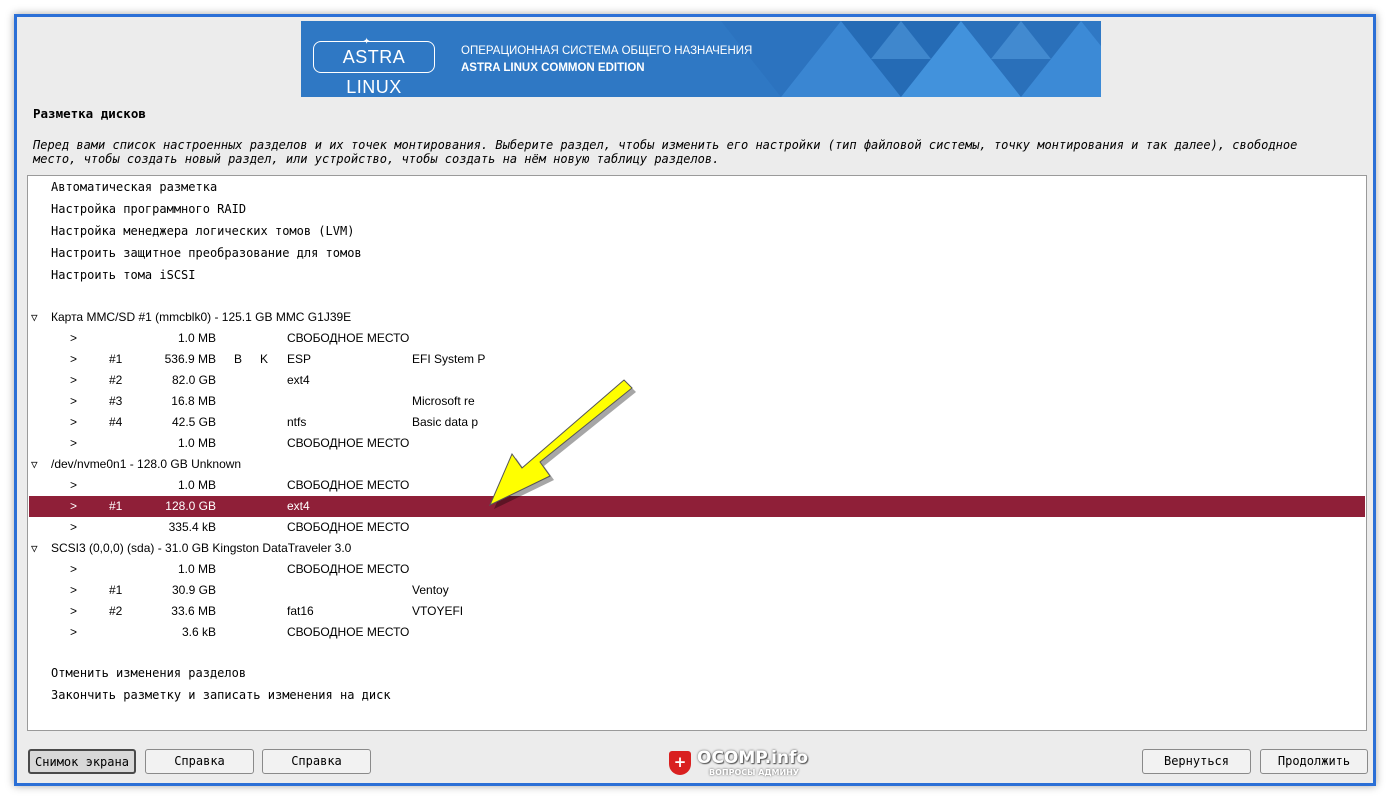 The width and height of the screenshot is (1396, 802). Describe the element at coordinates (753, 758) in the screenshot. I see `watermark-title: OCOMP.info` at that location.